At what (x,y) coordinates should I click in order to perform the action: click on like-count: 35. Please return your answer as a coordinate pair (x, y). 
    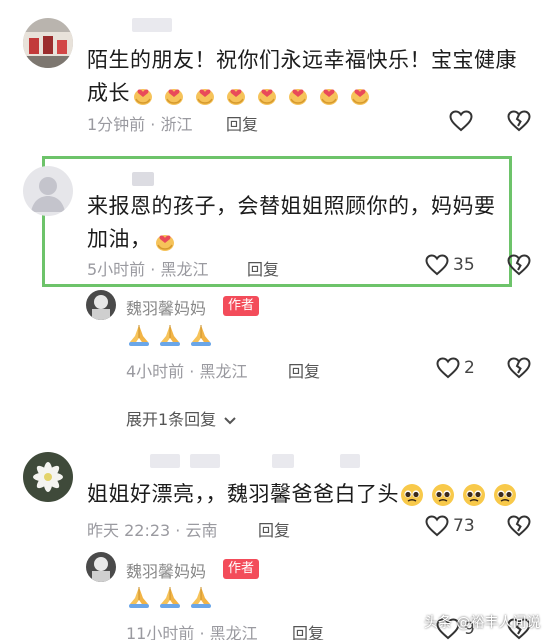
    Looking at the image, I should click on (464, 265).